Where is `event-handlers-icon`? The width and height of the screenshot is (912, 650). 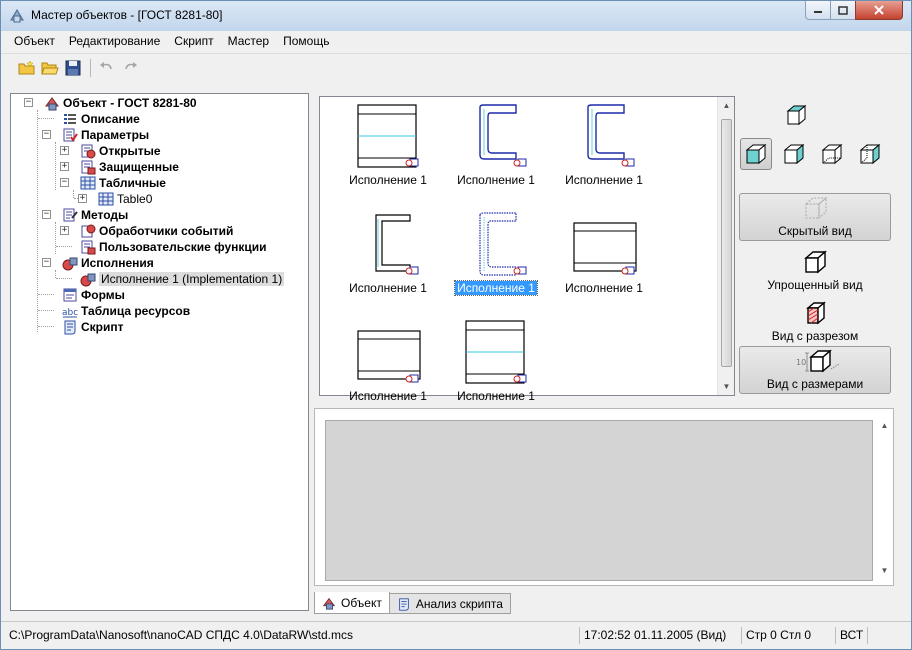
event-handlers-icon is located at coordinates (88, 231).